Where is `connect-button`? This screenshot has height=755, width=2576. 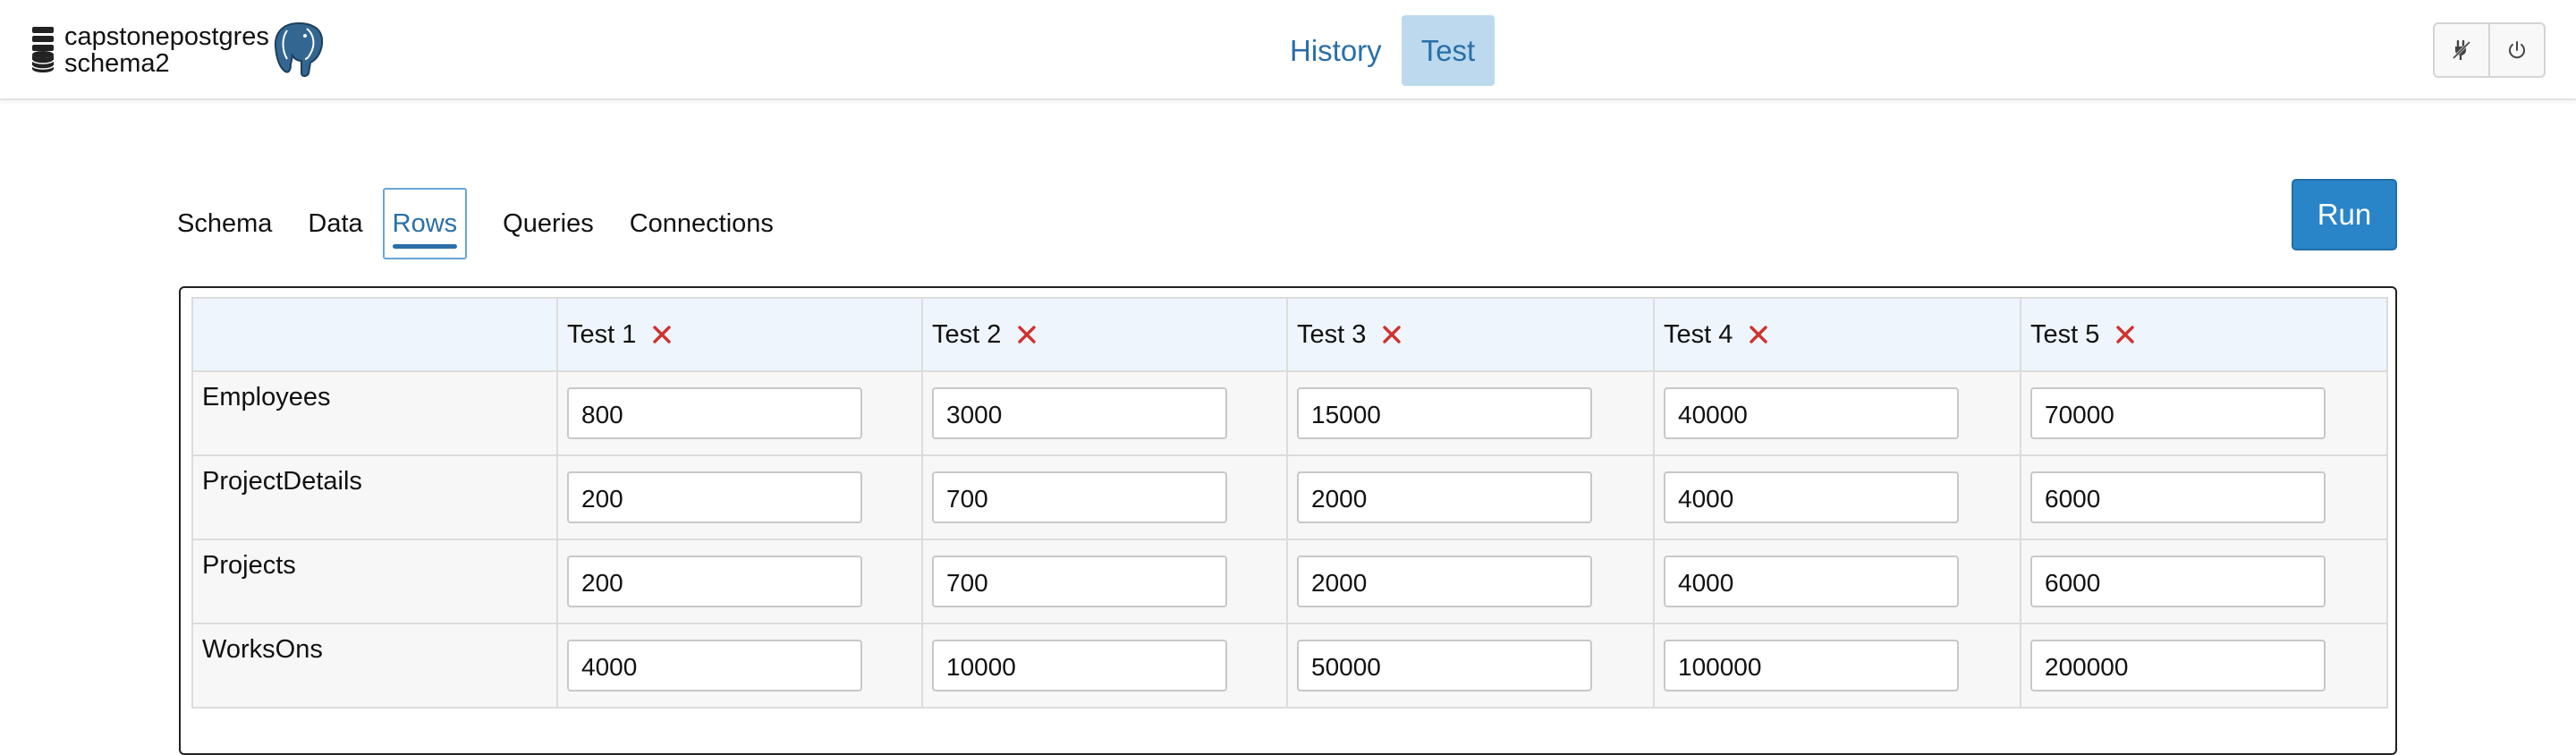 connect-button is located at coordinates (2461, 50).